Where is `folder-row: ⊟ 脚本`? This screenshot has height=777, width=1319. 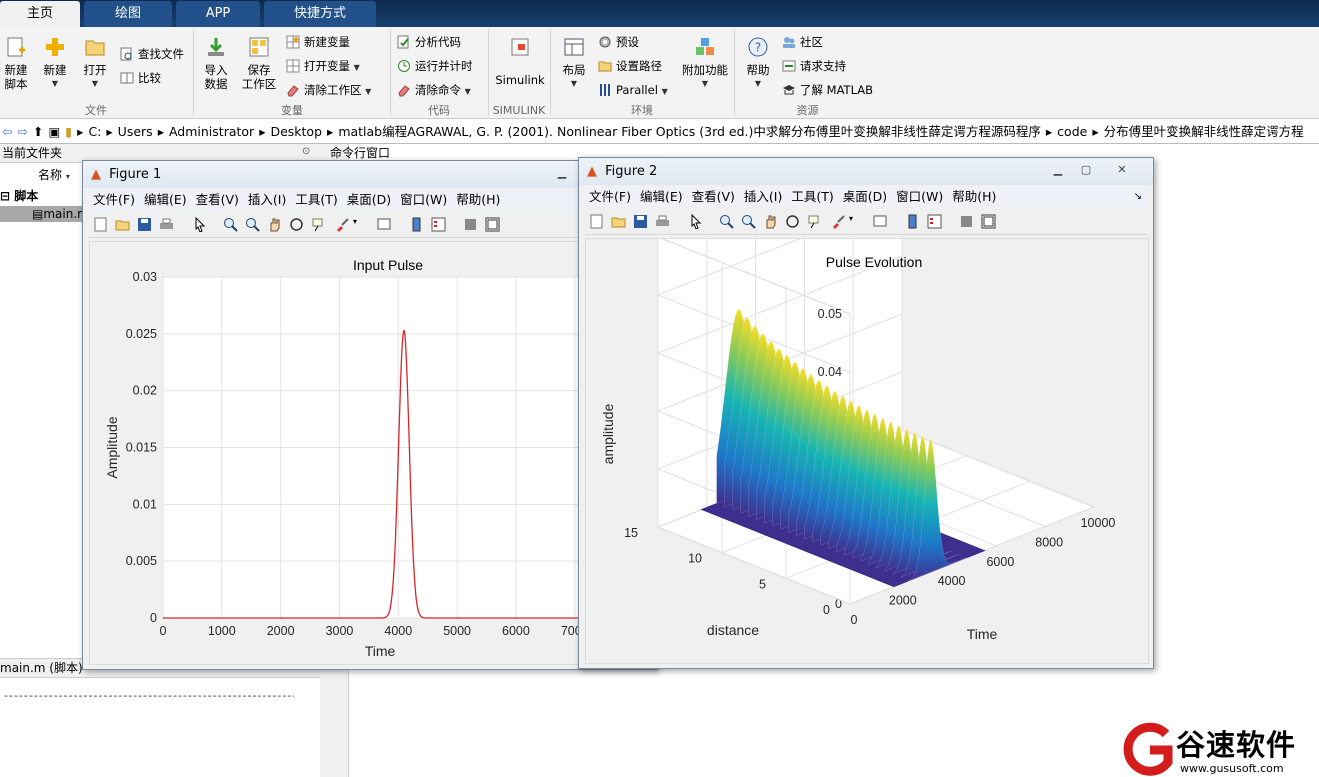 folder-row: ⊟ 脚本 is located at coordinates (19, 196).